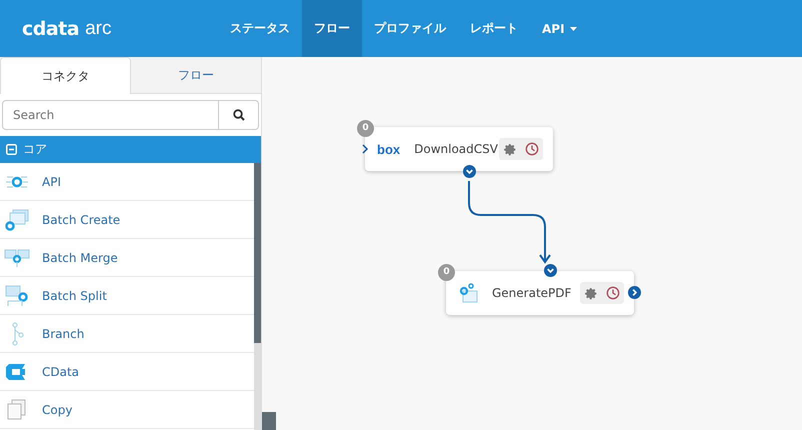 This screenshot has width=802, height=430. What do you see at coordinates (468, 293) in the screenshot?
I see `gear-document-icon` at bounding box center [468, 293].